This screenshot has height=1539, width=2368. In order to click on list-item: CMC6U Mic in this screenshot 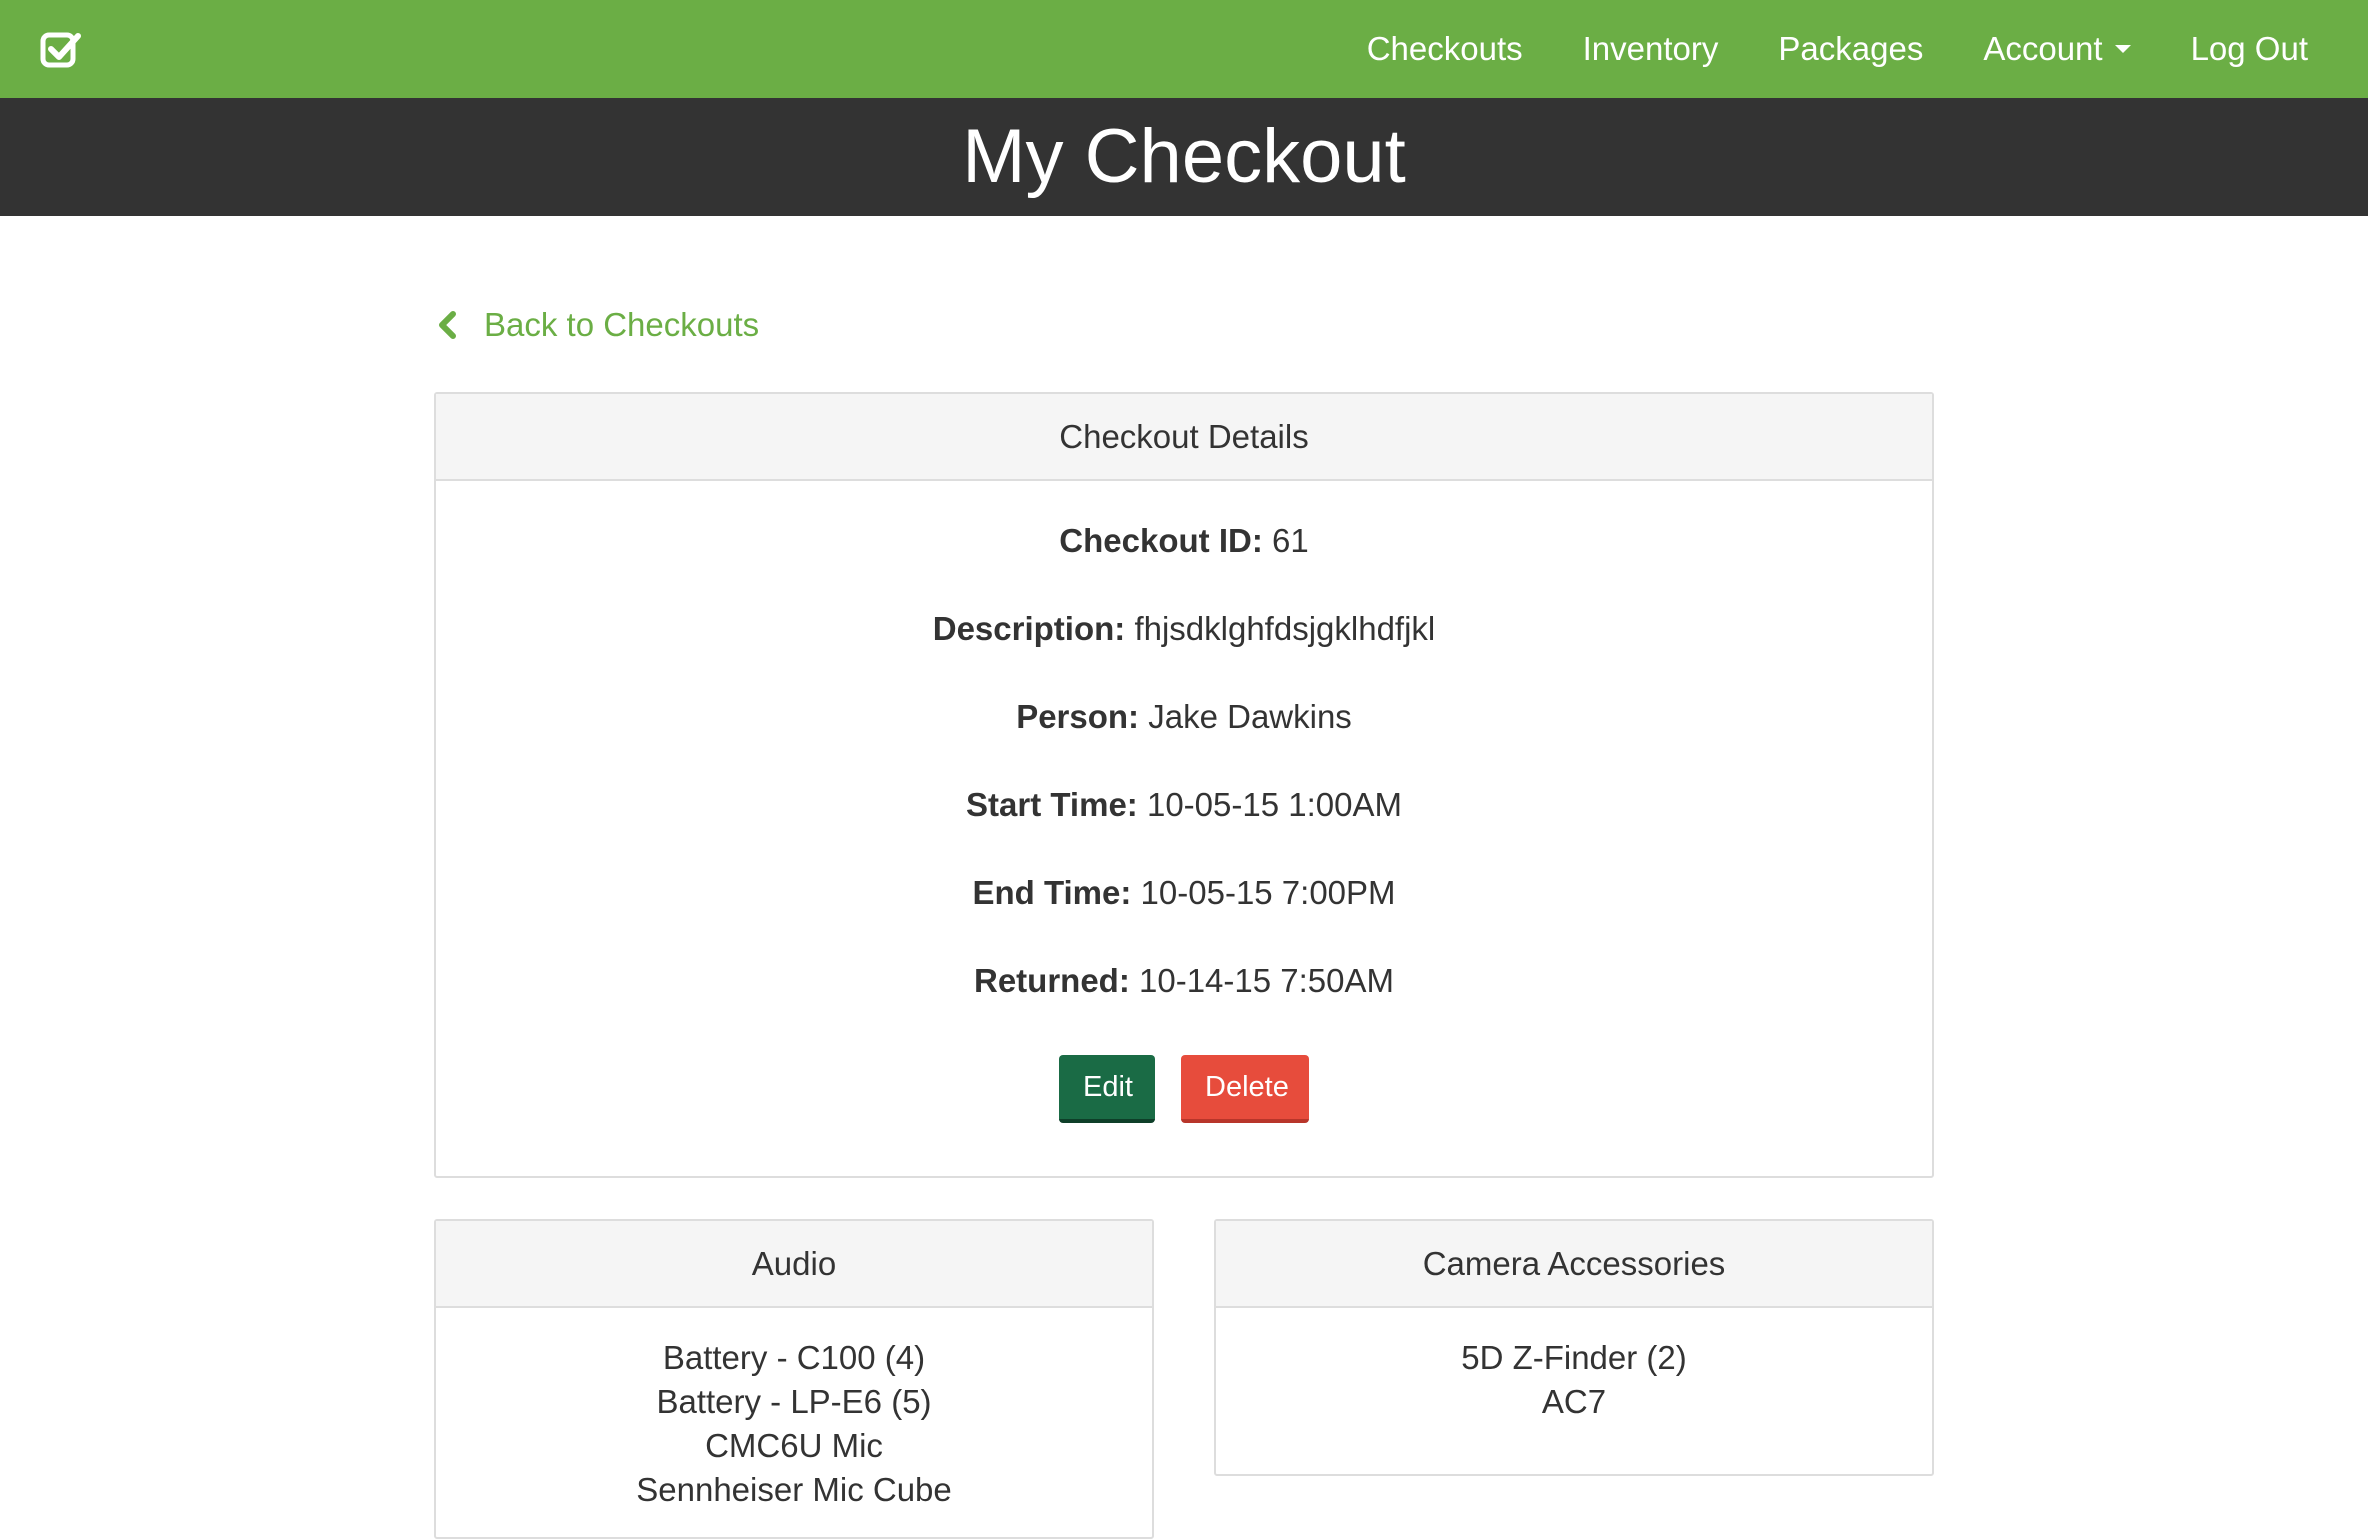, I will do `click(794, 1445)`.